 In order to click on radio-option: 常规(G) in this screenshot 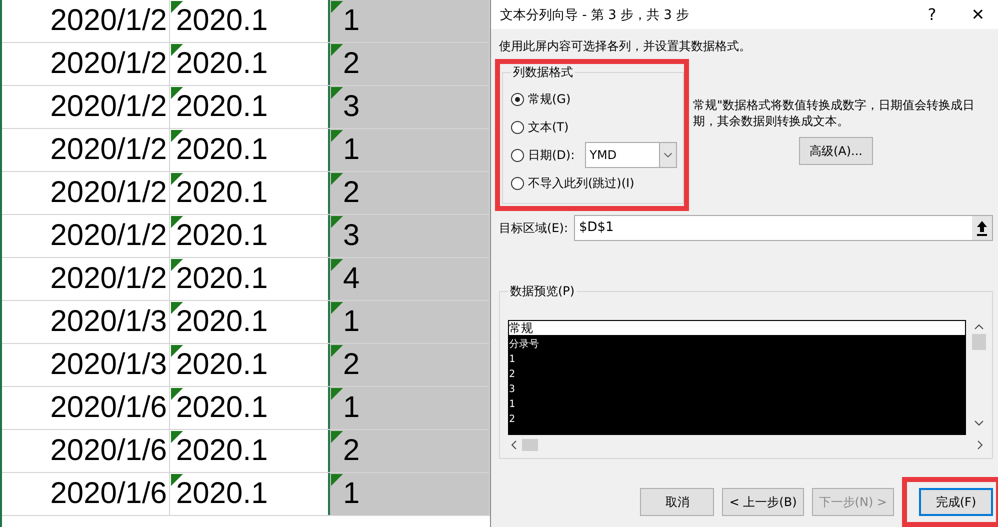, I will do `click(541, 99)`.